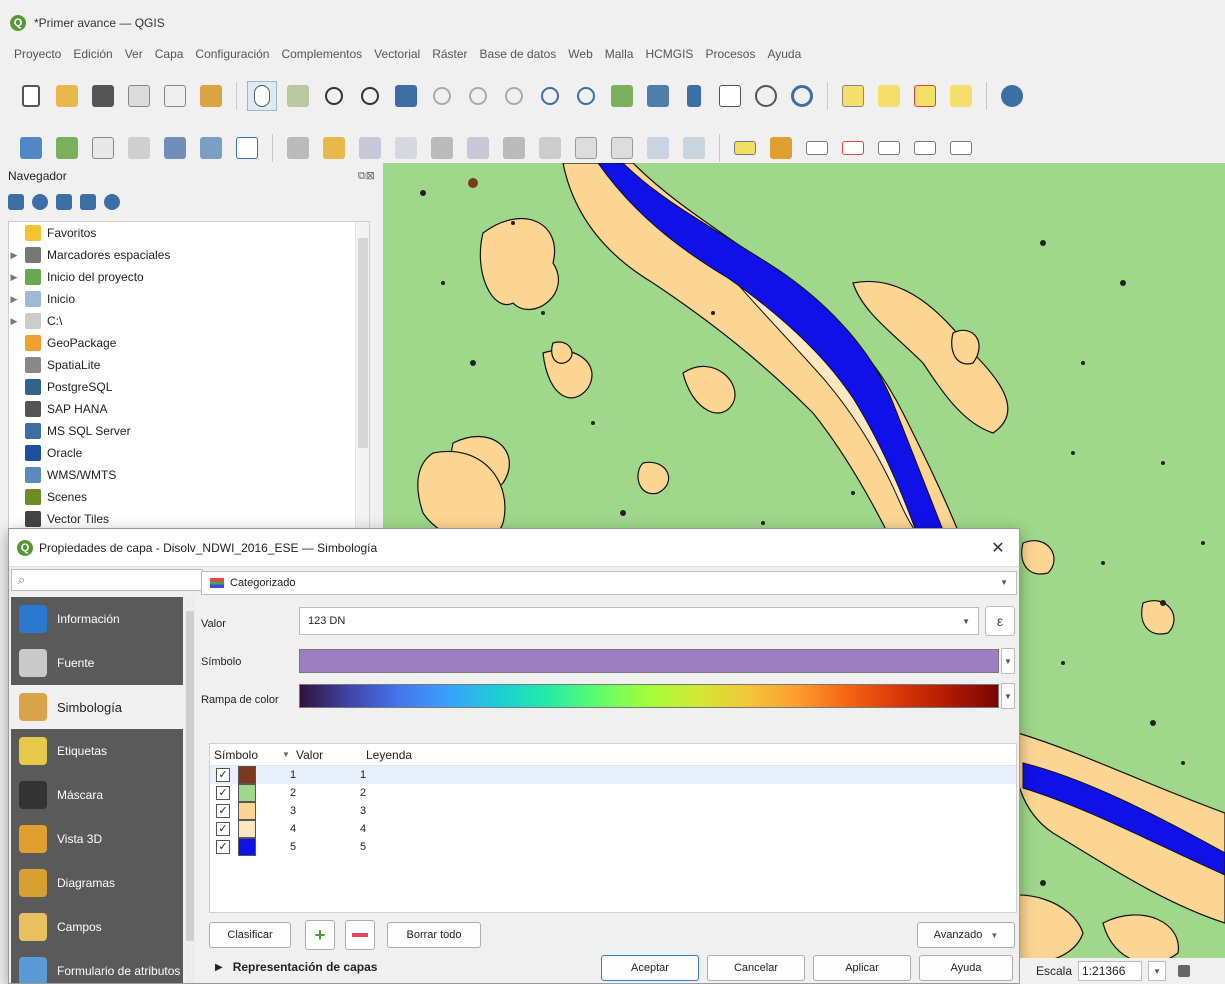 The height and width of the screenshot is (984, 1225). I want to click on pan-button, so click(262, 96).